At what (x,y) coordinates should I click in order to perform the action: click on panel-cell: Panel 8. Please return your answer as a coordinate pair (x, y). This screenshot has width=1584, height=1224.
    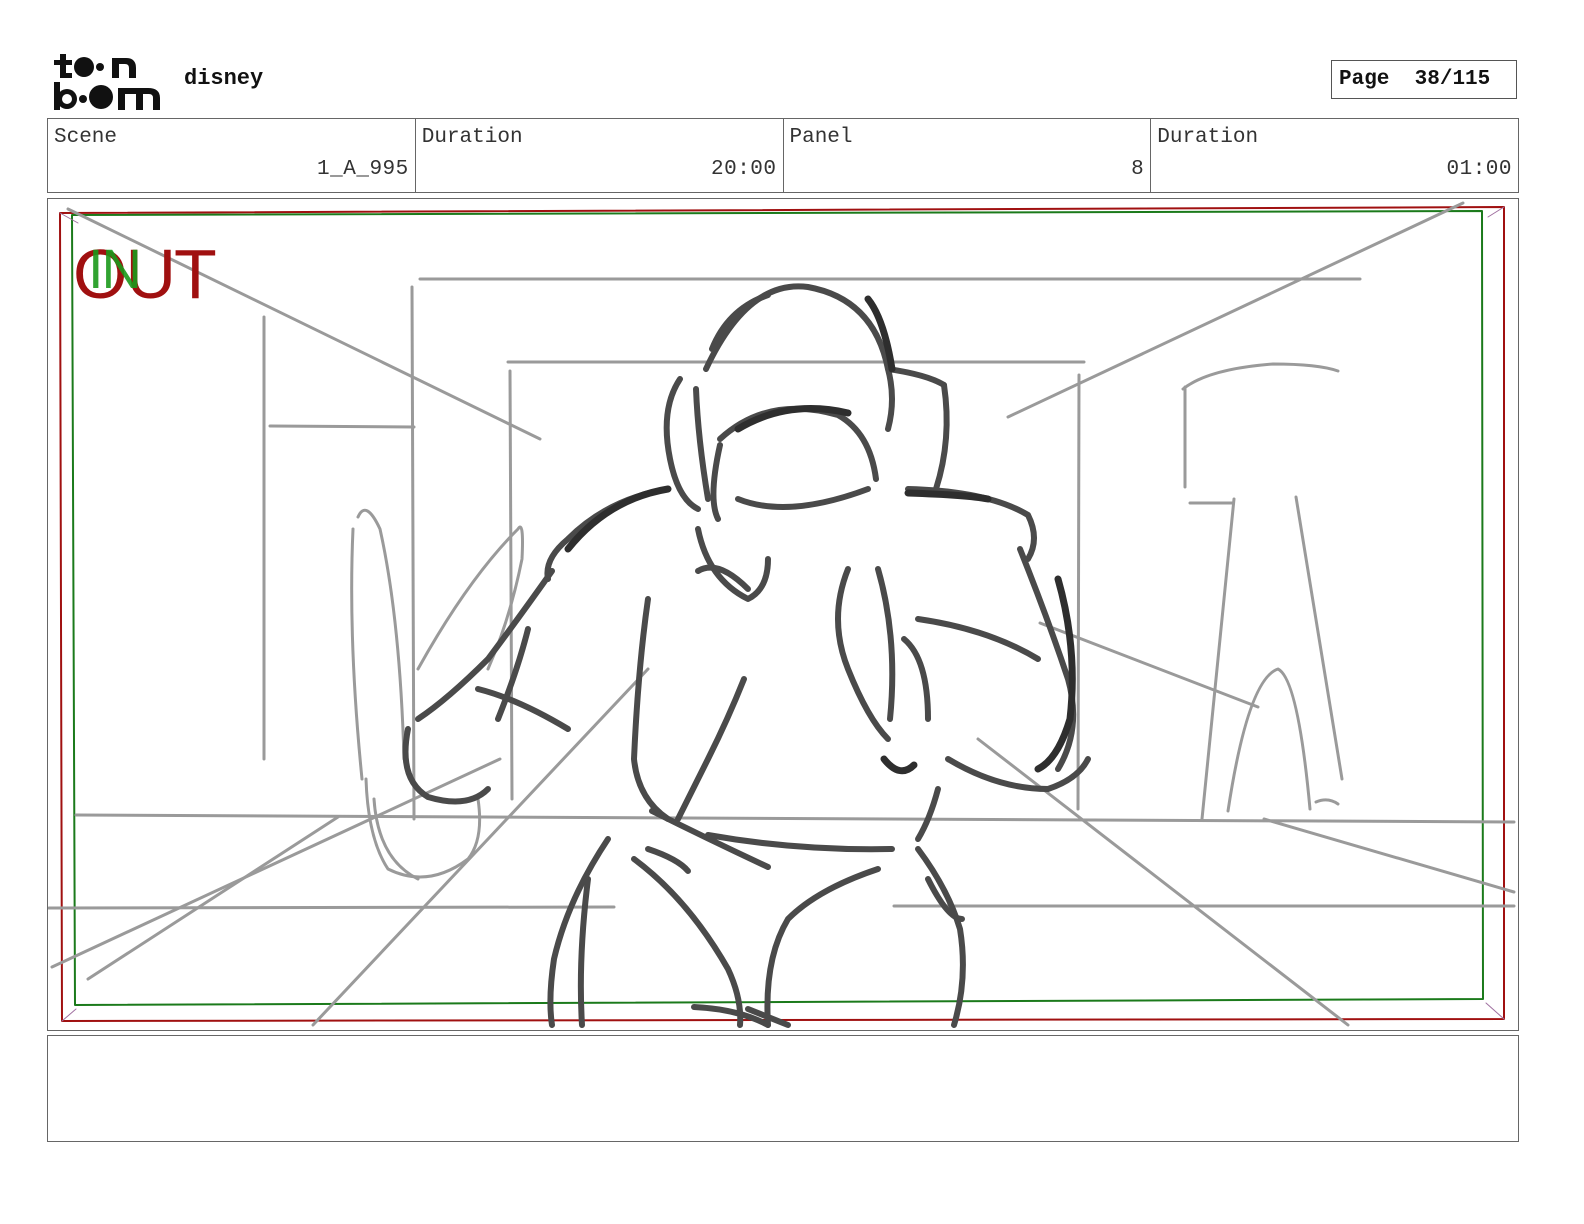
    Looking at the image, I should click on (968, 155).